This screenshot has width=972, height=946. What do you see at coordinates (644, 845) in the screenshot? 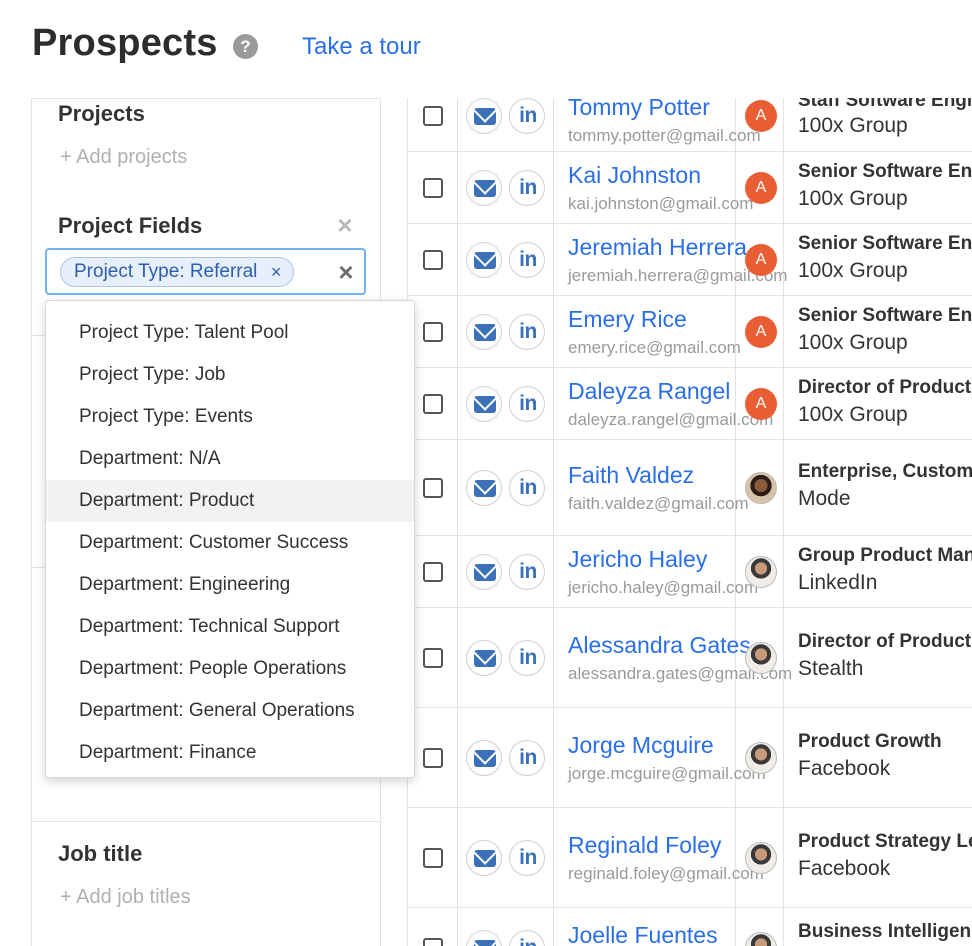
I see `prospect-name-link: Reginald Foley` at bounding box center [644, 845].